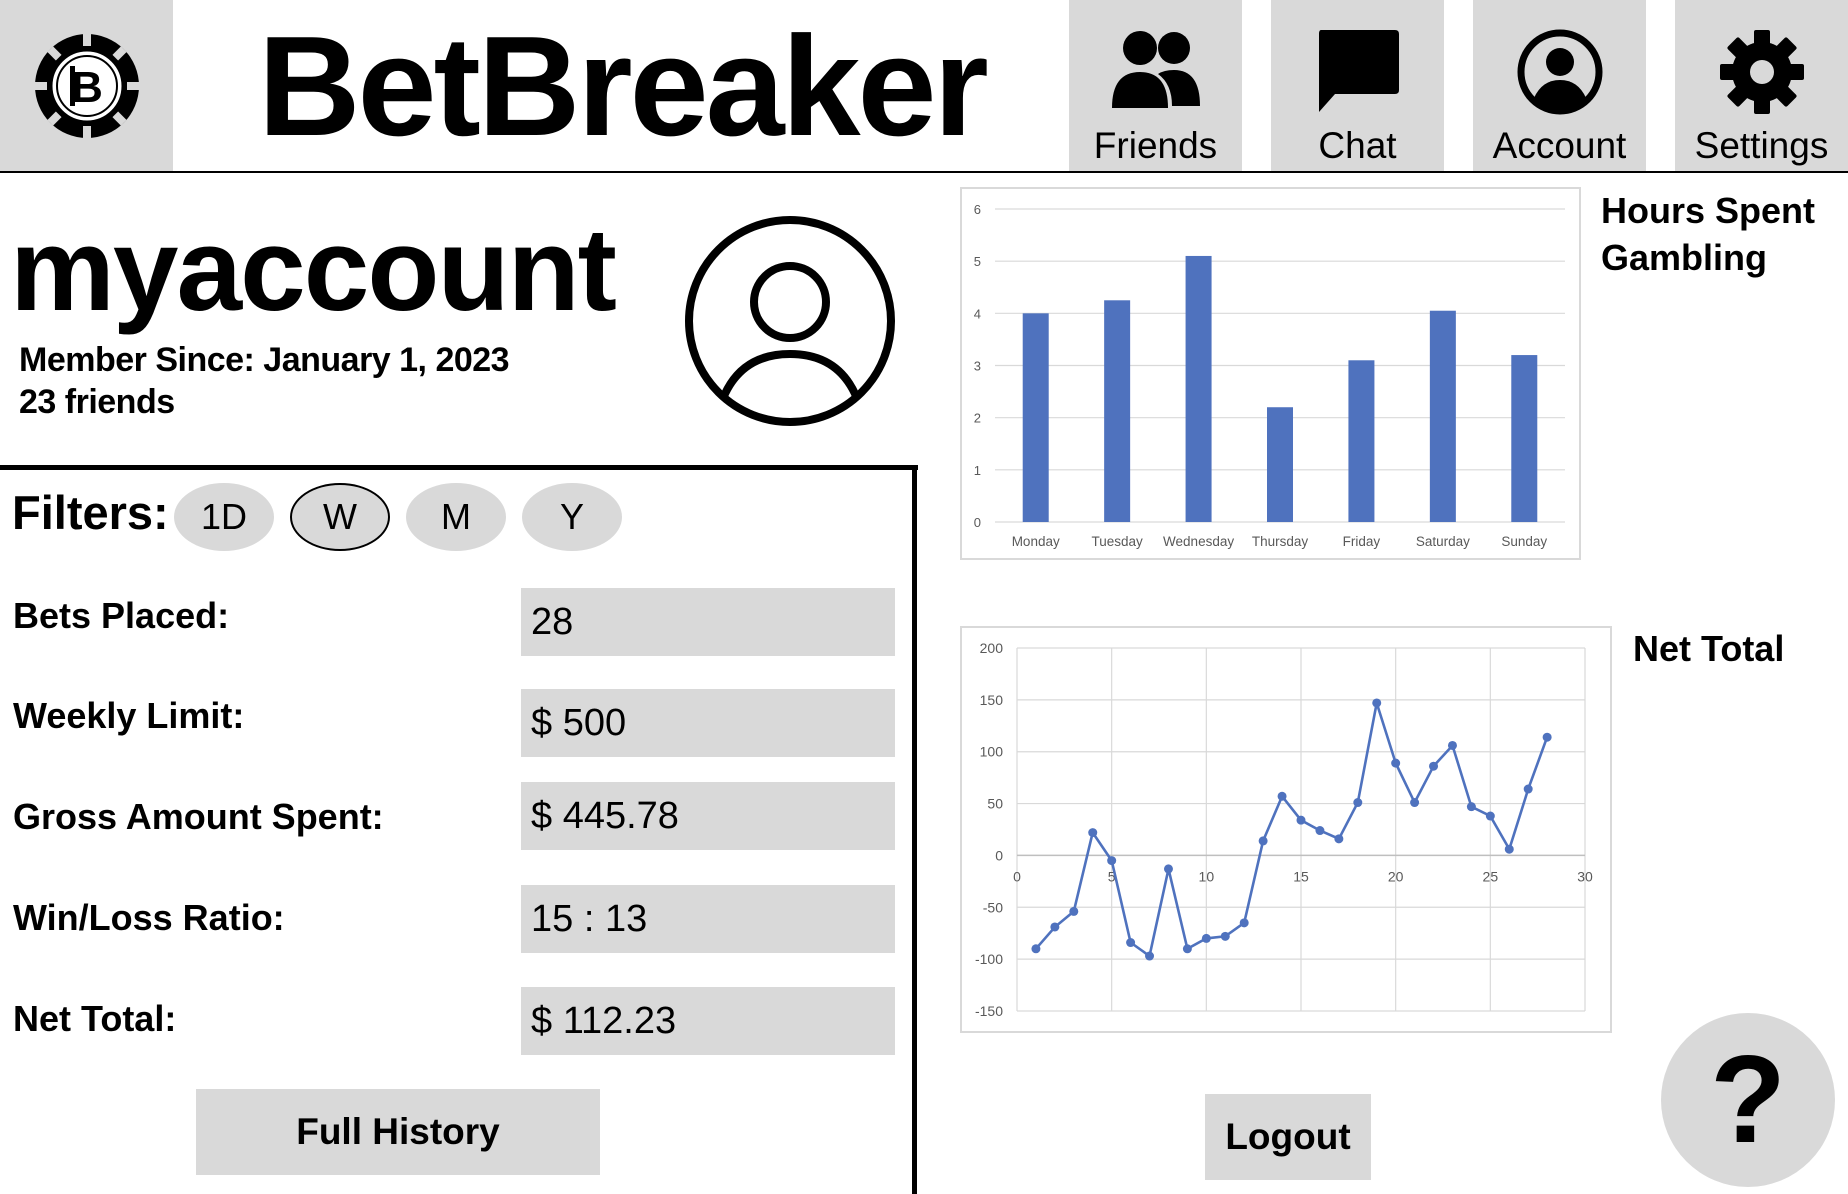 The height and width of the screenshot is (1194, 1848). What do you see at coordinates (1443, 541) in the screenshot?
I see `x-tick-label: Saturday` at bounding box center [1443, 541].